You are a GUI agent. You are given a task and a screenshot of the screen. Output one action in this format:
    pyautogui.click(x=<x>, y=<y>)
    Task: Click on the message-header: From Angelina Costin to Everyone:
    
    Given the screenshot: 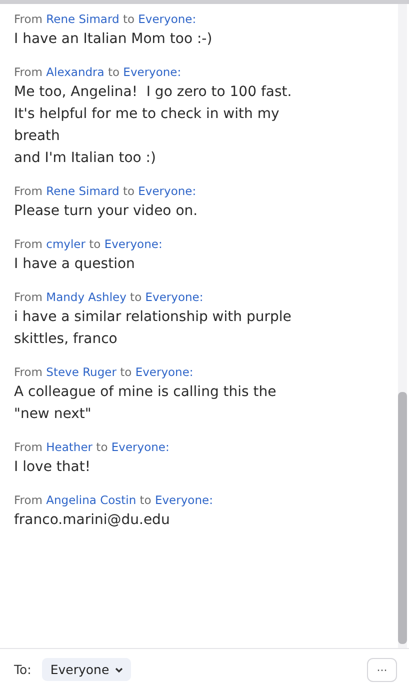 What is the action you would take?
    pyautogui.click(x=113, y=500)
    